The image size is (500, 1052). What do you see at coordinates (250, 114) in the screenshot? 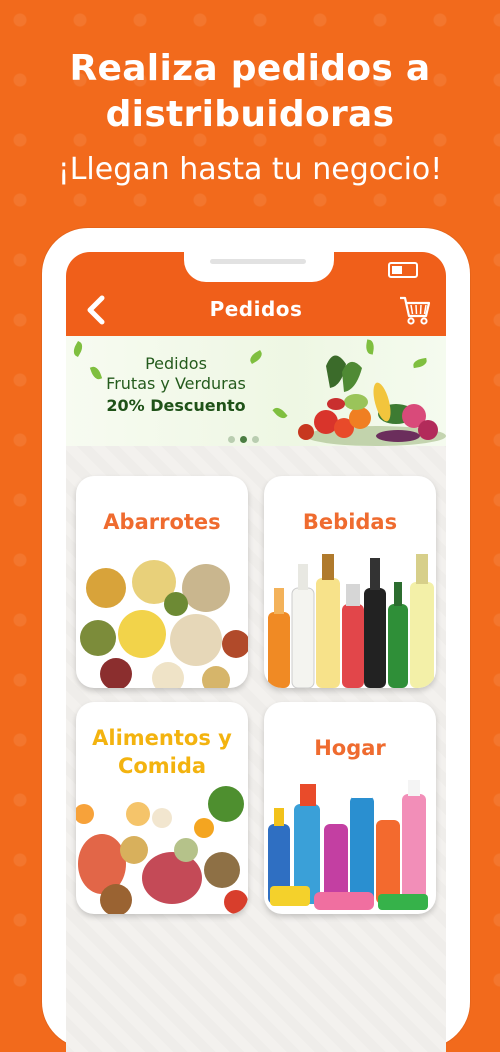
I see `headline-line-2: distribuidoras` at bounding box center [250, 114].